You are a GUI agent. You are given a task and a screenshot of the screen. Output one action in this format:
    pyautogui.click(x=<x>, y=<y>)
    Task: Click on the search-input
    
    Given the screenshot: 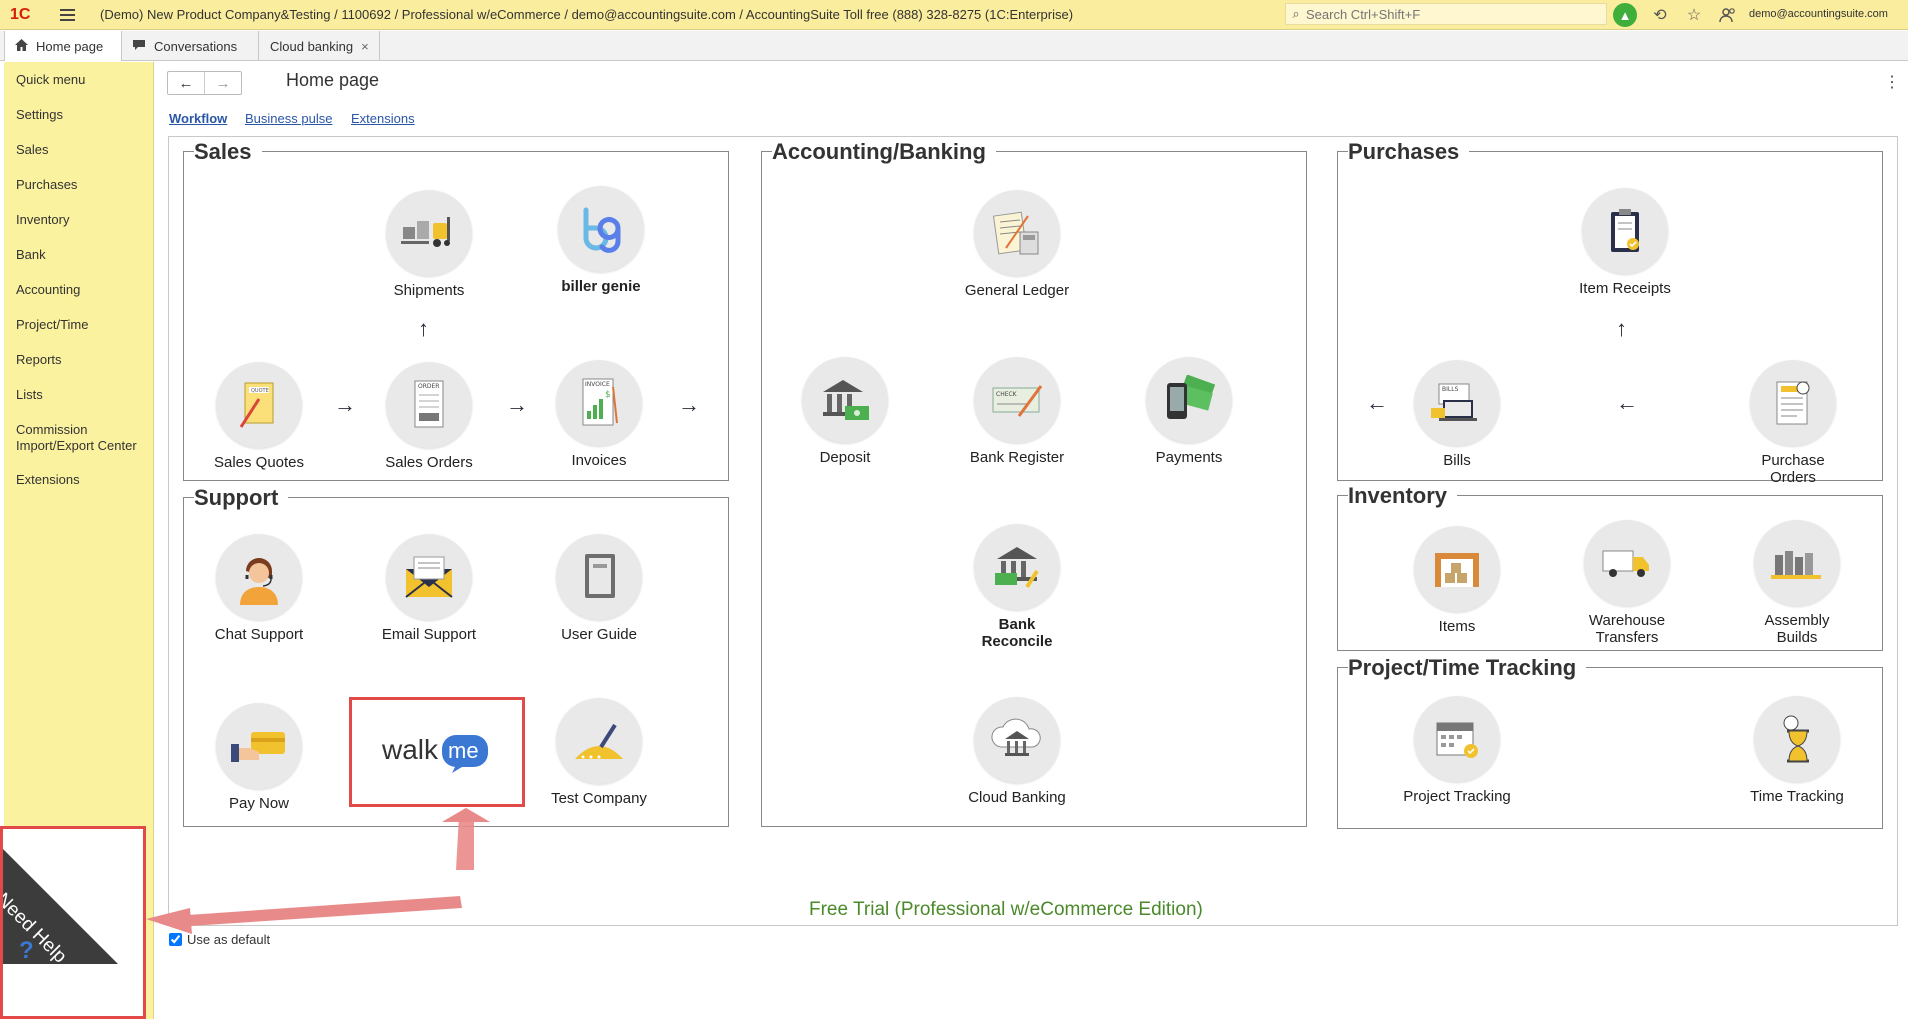 What is the action you would take?
    pyautogui.click(x=1451, y=14)
    